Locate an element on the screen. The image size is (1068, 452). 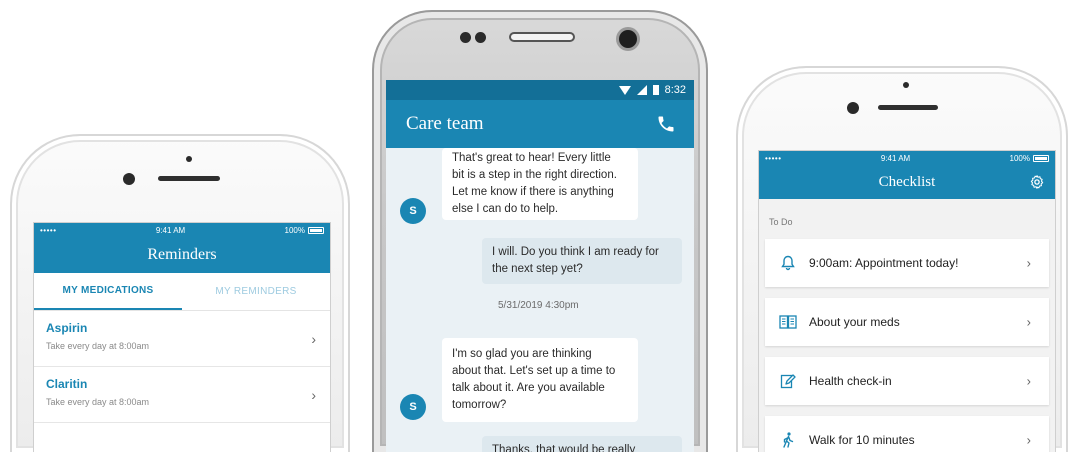
message-line: about that. Let's set up a time to is located at coordinates (534, 371).